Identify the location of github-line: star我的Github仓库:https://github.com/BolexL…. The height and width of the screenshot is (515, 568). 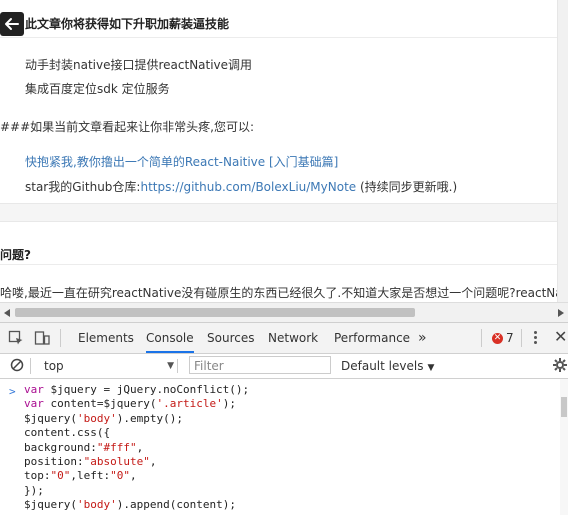
(241, 186).